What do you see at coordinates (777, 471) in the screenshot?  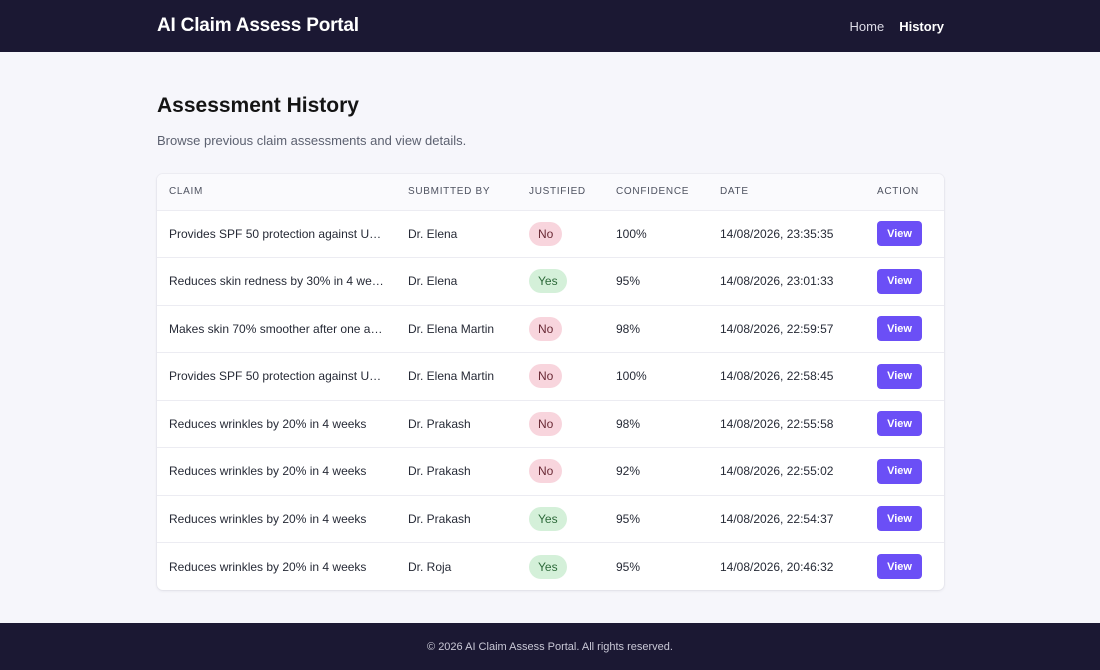 I see `cell-date: 14/08/2026, 22:55:02` at bounding box center [777, 471].